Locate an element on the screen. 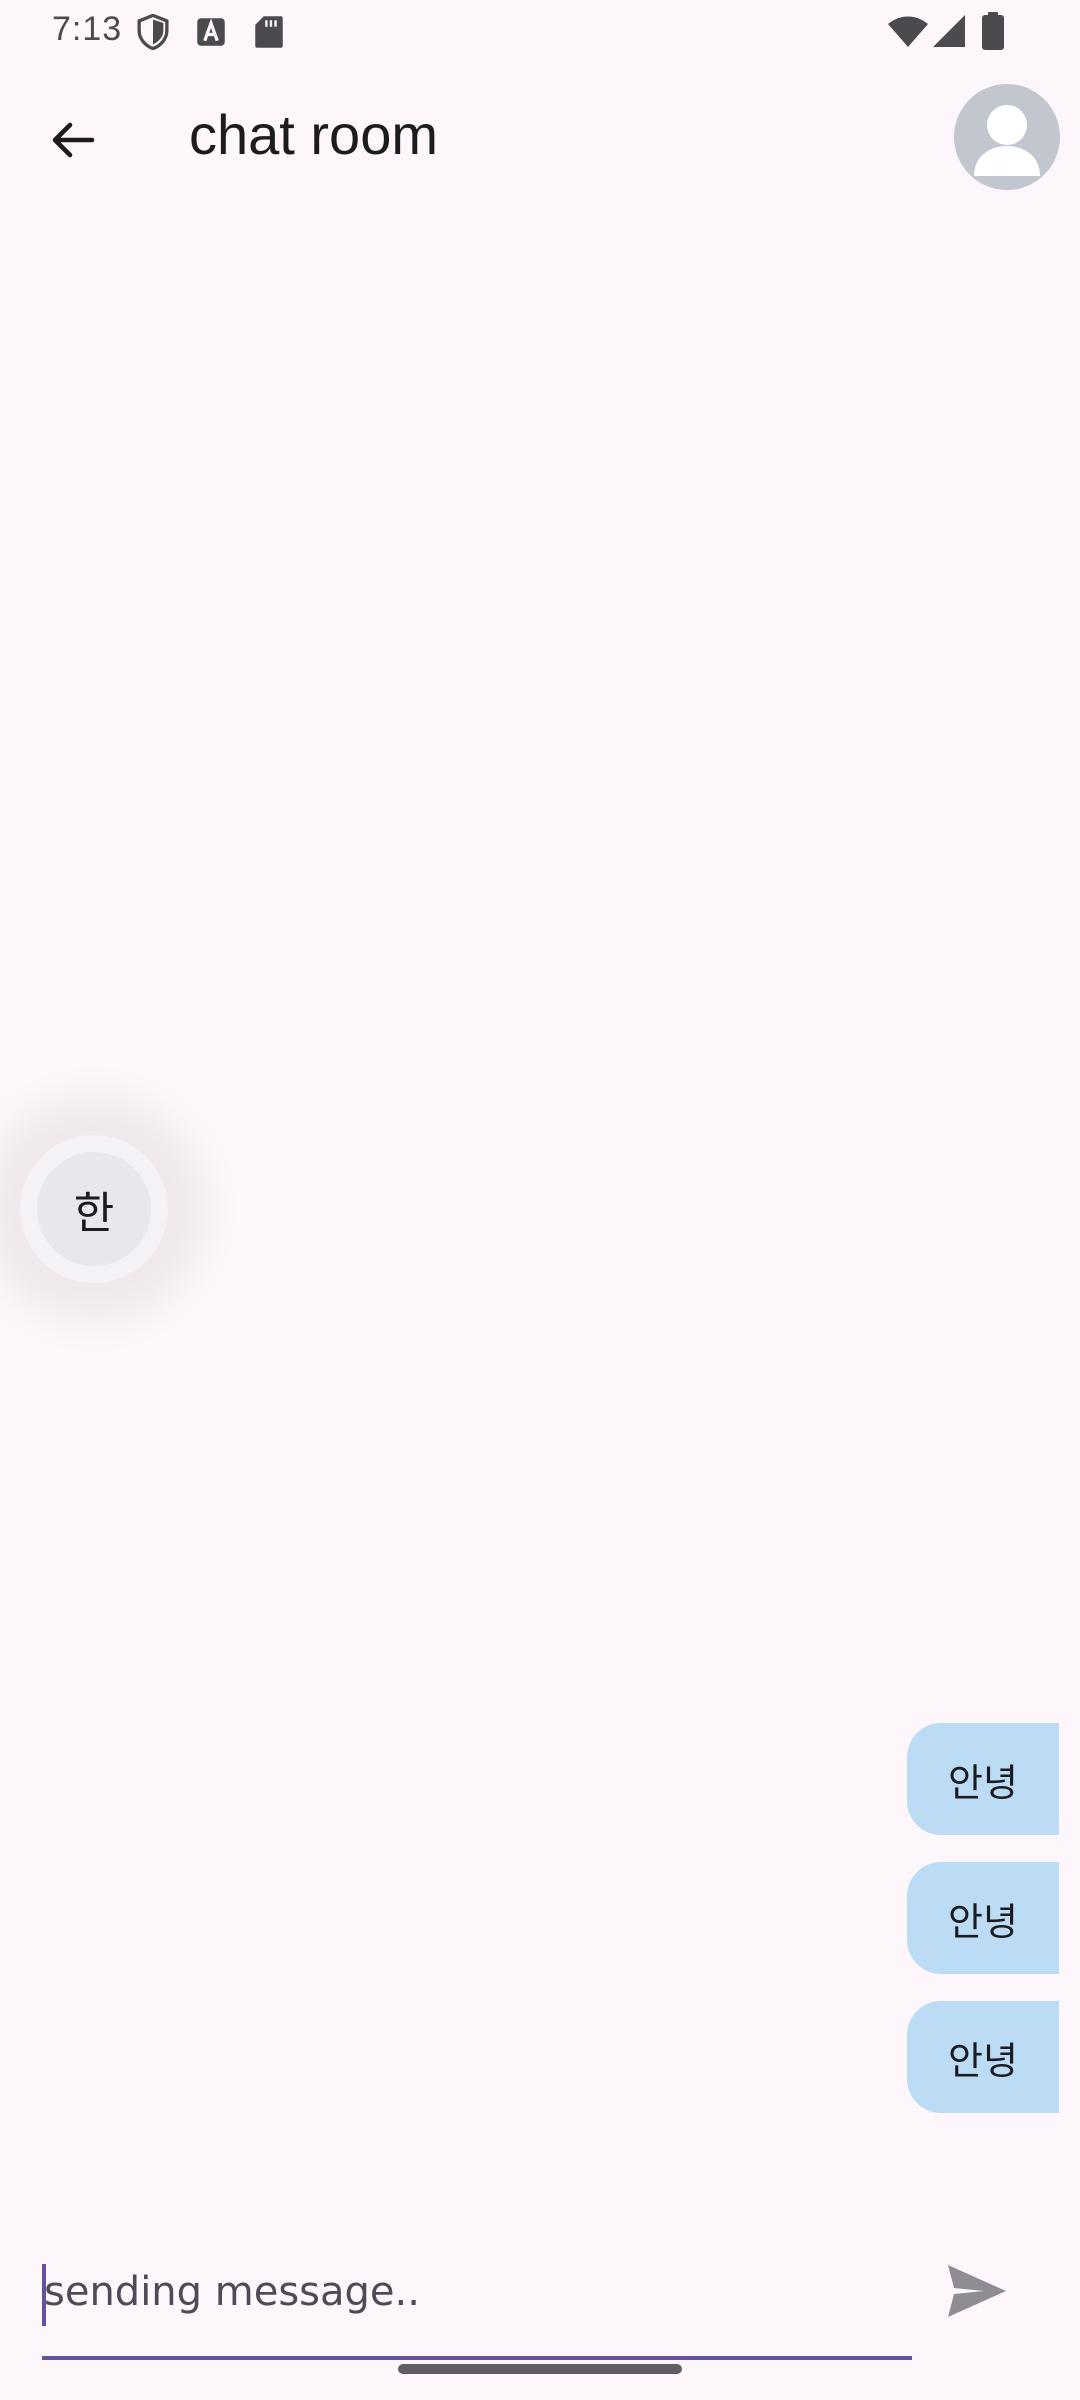 This screenshot has height=2400, width=1080. arrow-back-icon is located at coordinates (73, 140).